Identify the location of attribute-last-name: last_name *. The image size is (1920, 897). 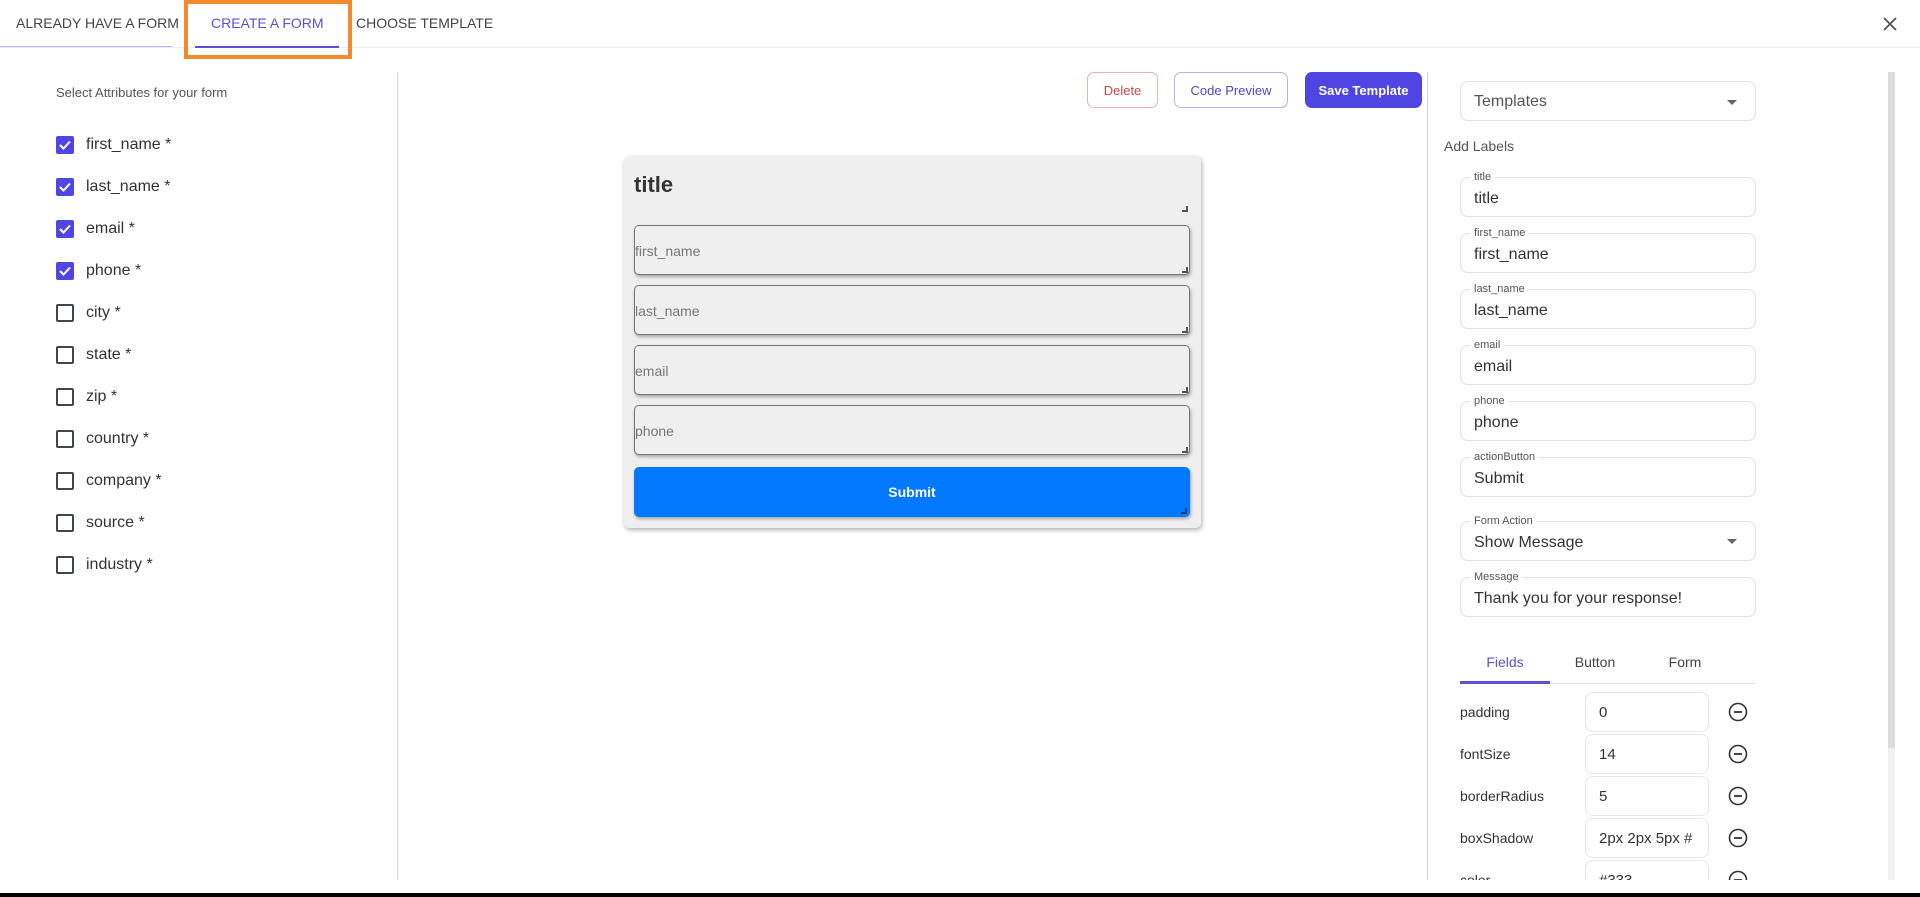
(113, 187).